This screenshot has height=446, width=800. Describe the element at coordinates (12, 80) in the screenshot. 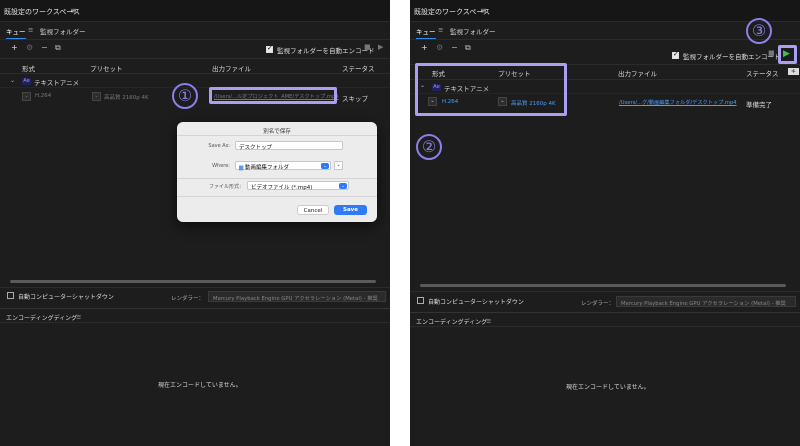

I see `chevron-down-icon: ⌄` at that location.